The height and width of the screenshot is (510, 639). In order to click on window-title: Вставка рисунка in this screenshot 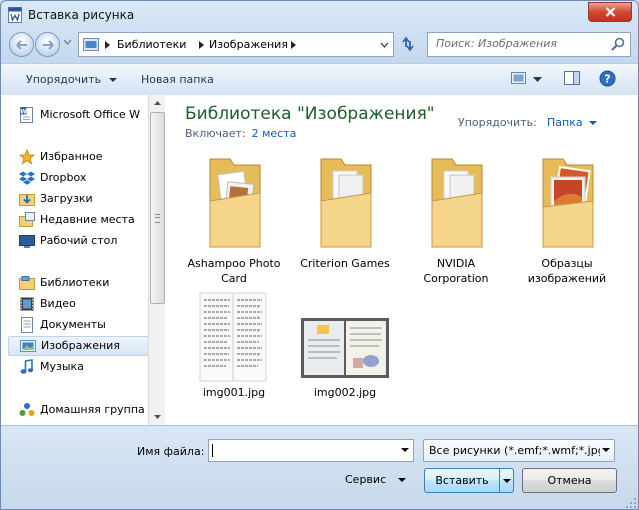, I will do `click(81, 15)`.